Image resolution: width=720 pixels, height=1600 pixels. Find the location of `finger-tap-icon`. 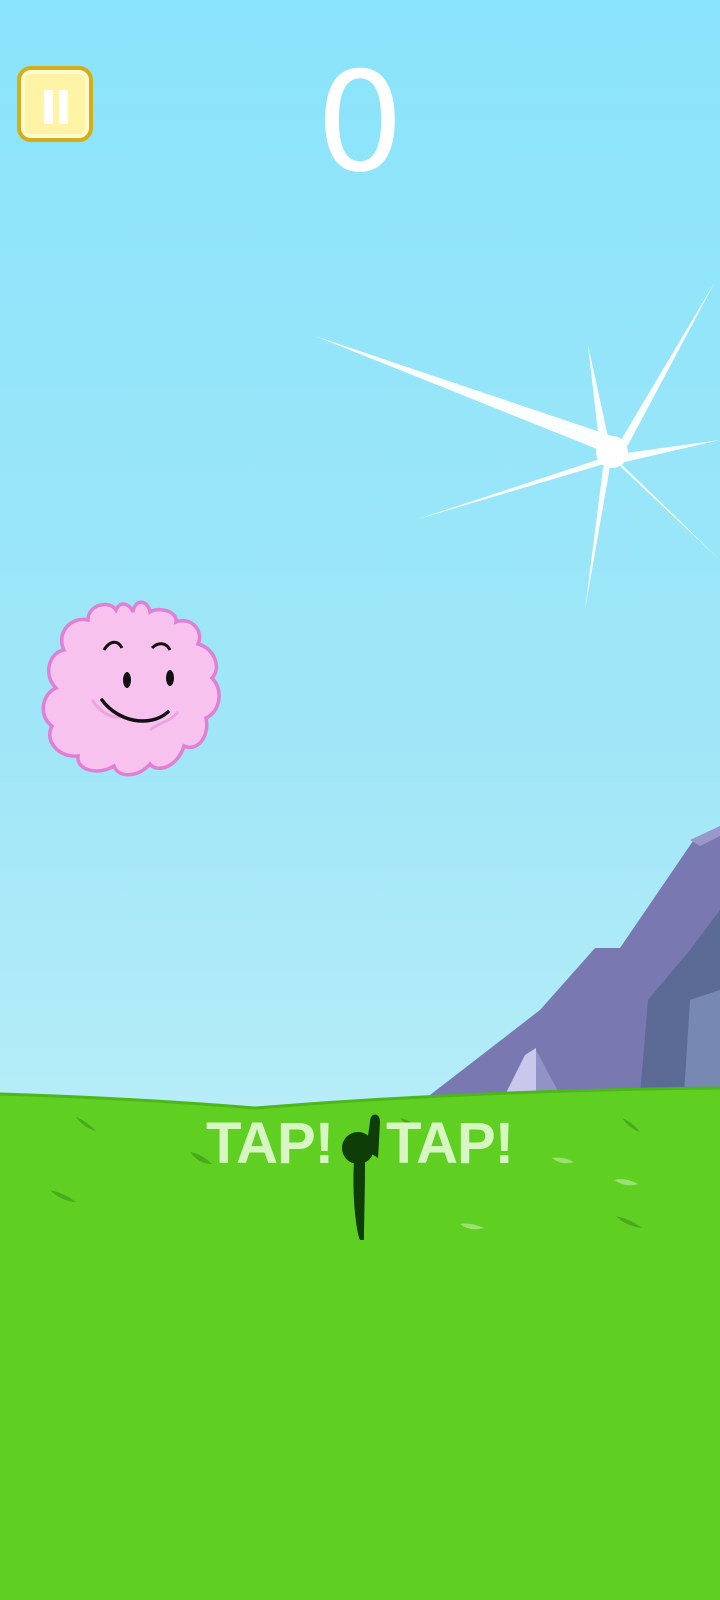

finger-tap-icon is located at coordinates (361, 1177).